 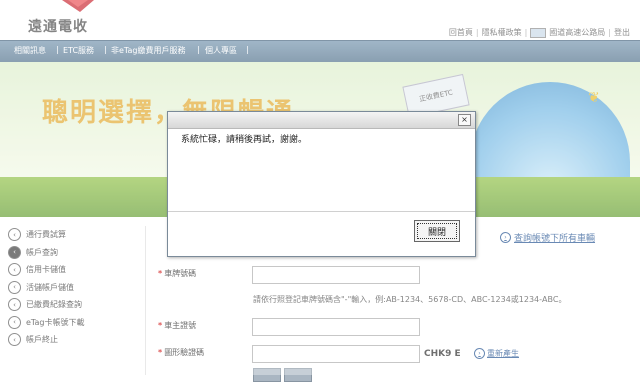 I want to click on dialog-titlebar: ×, so click(x=321, y=120).